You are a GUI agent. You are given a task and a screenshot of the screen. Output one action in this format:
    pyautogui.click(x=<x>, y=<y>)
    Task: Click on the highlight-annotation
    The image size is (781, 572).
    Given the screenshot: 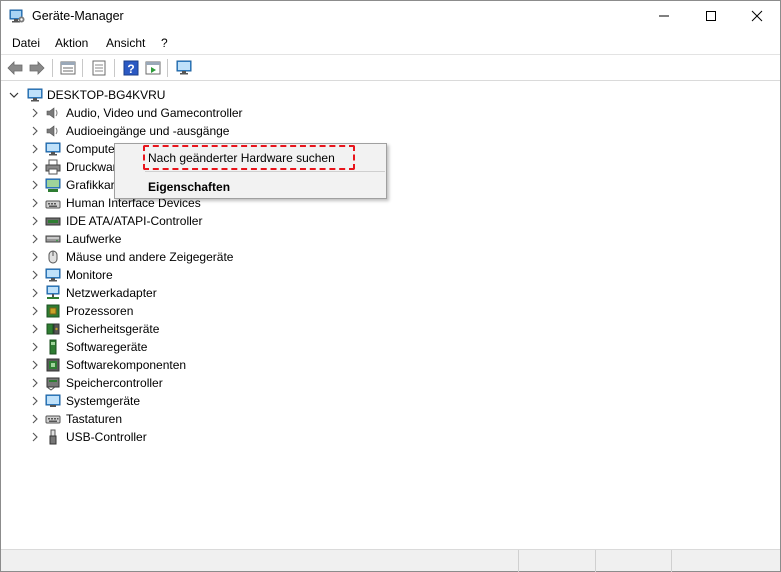 What is the action you would take?
    pyautogui.click(x=249, y=157)
    